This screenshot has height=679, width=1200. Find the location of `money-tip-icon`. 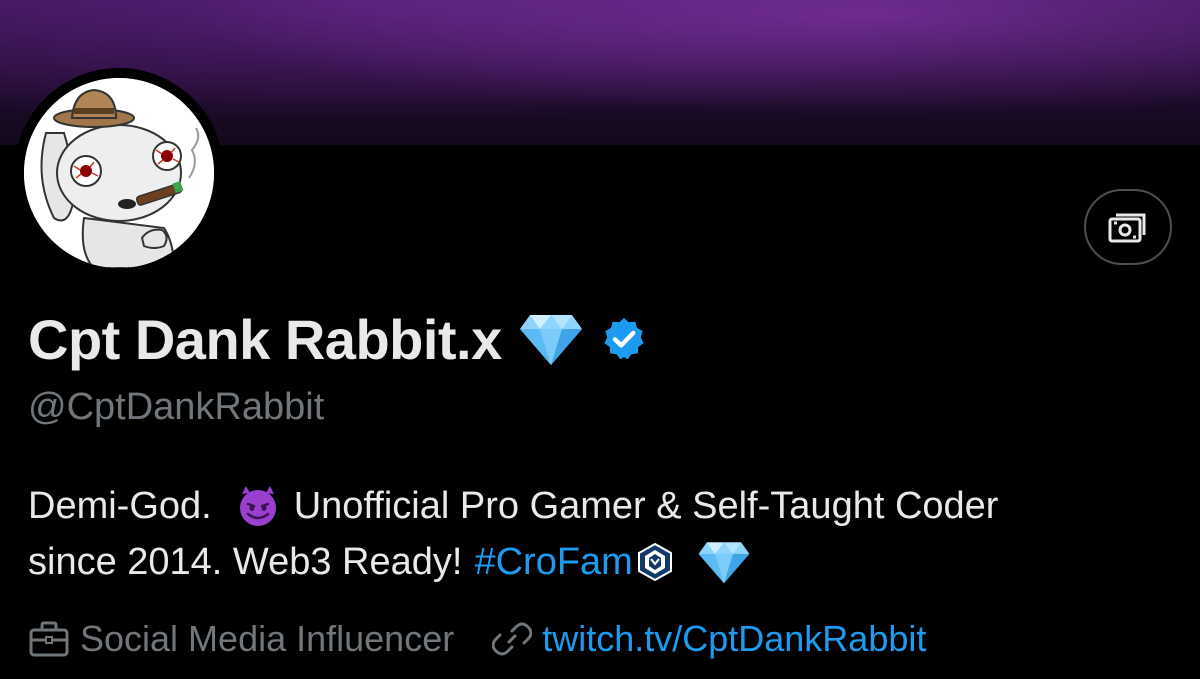

money-tip-icon is located at coordinates (1128, 227).